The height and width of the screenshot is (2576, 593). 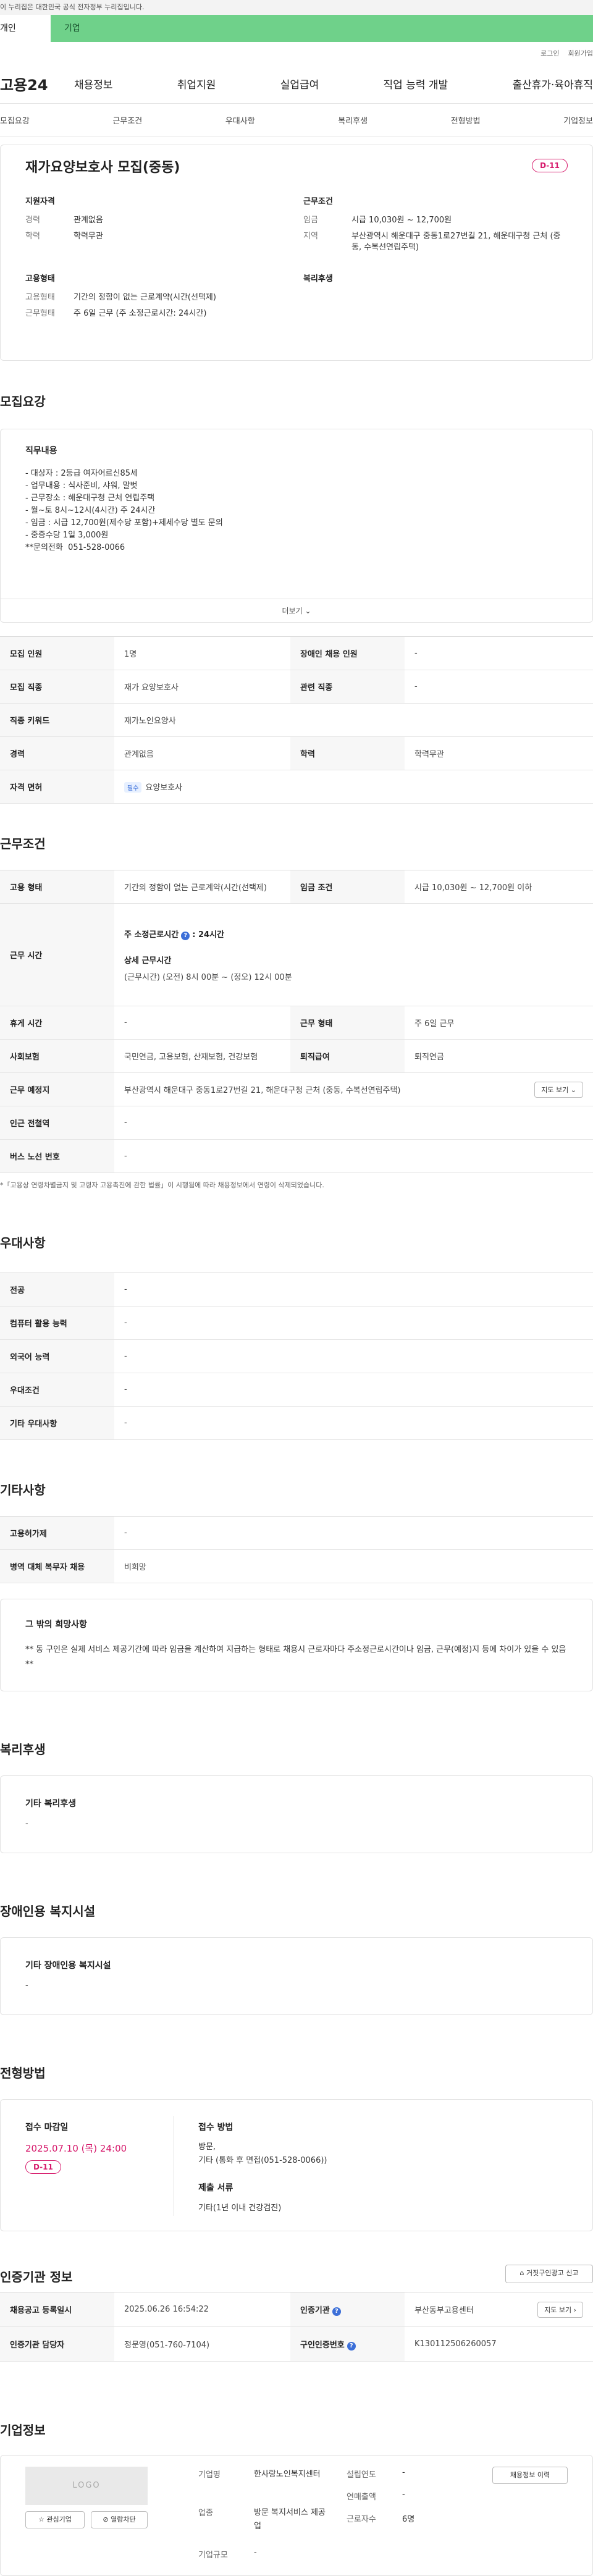 I want to click on map-button: 지도 보기 ⌄, so click(x=558, y=1089).